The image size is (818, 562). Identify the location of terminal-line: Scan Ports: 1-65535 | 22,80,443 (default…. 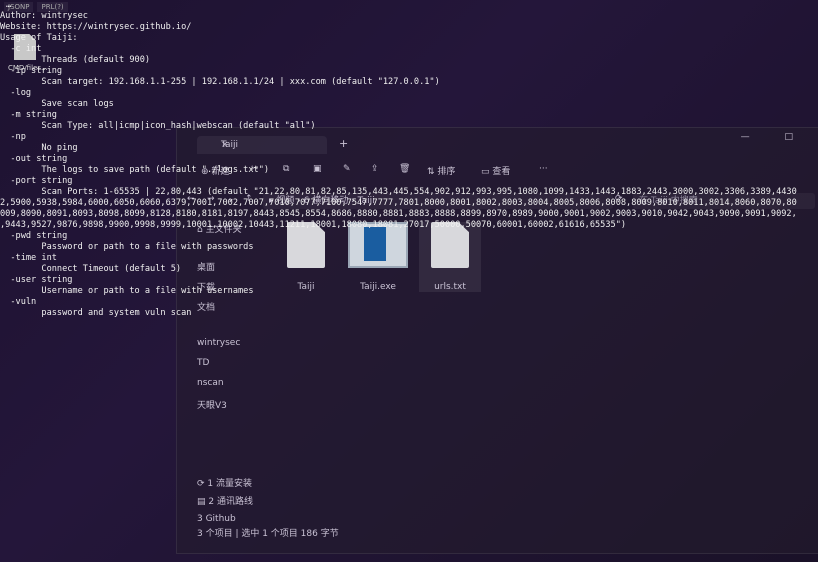
(398, 192).